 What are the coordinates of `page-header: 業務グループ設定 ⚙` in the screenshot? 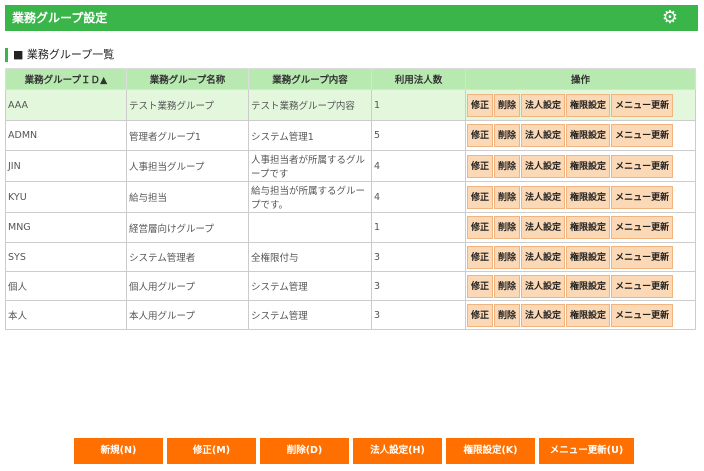 It's located at (351, 18).